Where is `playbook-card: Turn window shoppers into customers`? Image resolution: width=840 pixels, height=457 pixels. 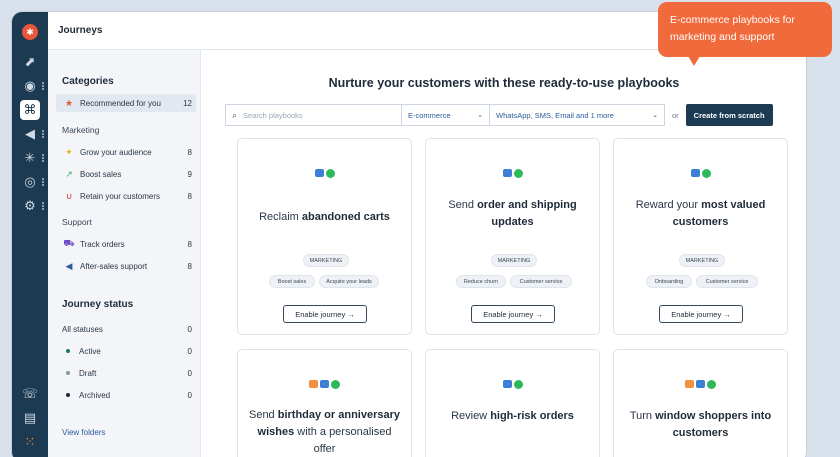
playbook-card: Turn window shoppers into customers is located at coordinates (700, 403).